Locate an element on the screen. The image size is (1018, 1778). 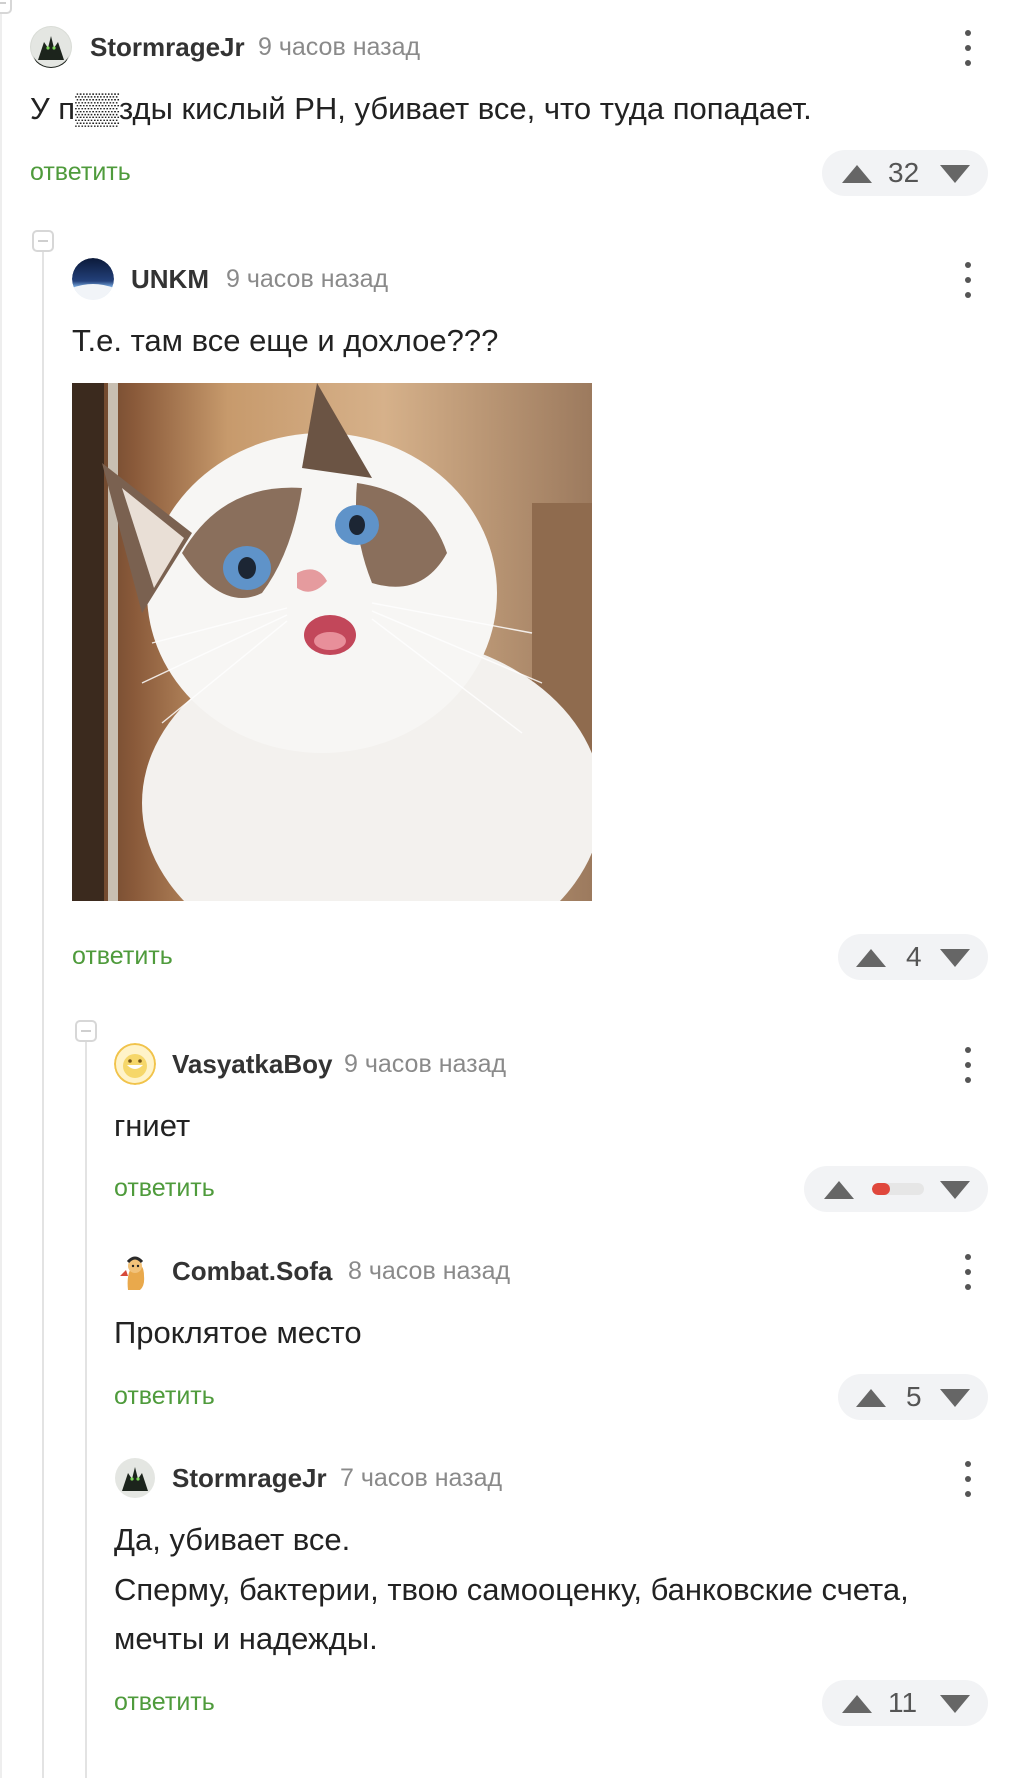
username: Combat.Sofa is located at coordinates (252, 1271).